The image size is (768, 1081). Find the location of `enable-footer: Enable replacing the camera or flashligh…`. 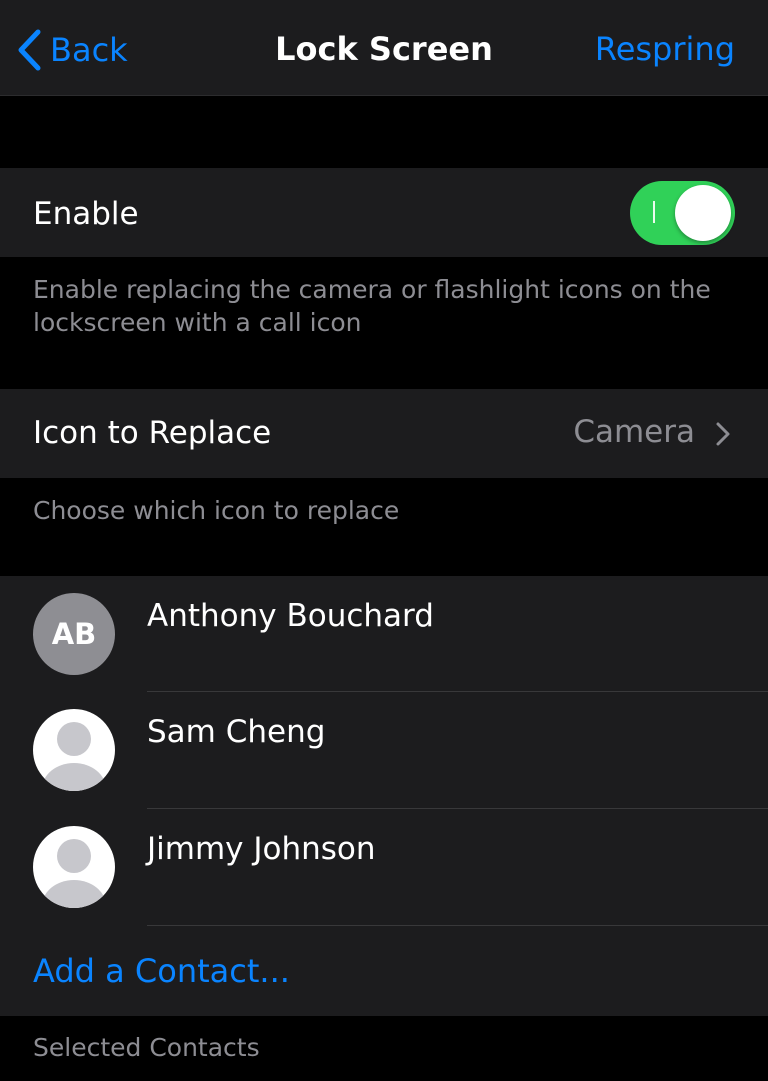

enable-footer: Enable replacing the camera or flashligh… is located at coordinates (372, 306).